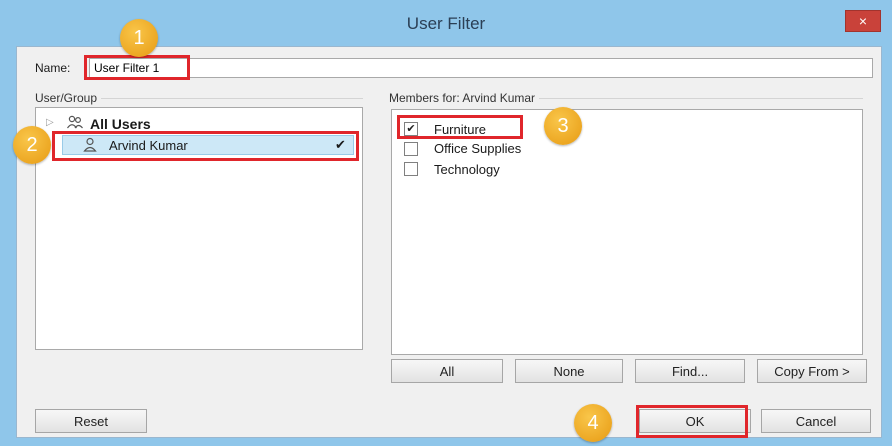 This screenshot has width=892, height=446. I want to click on tree-item-label: All Users, so click(120, 124).